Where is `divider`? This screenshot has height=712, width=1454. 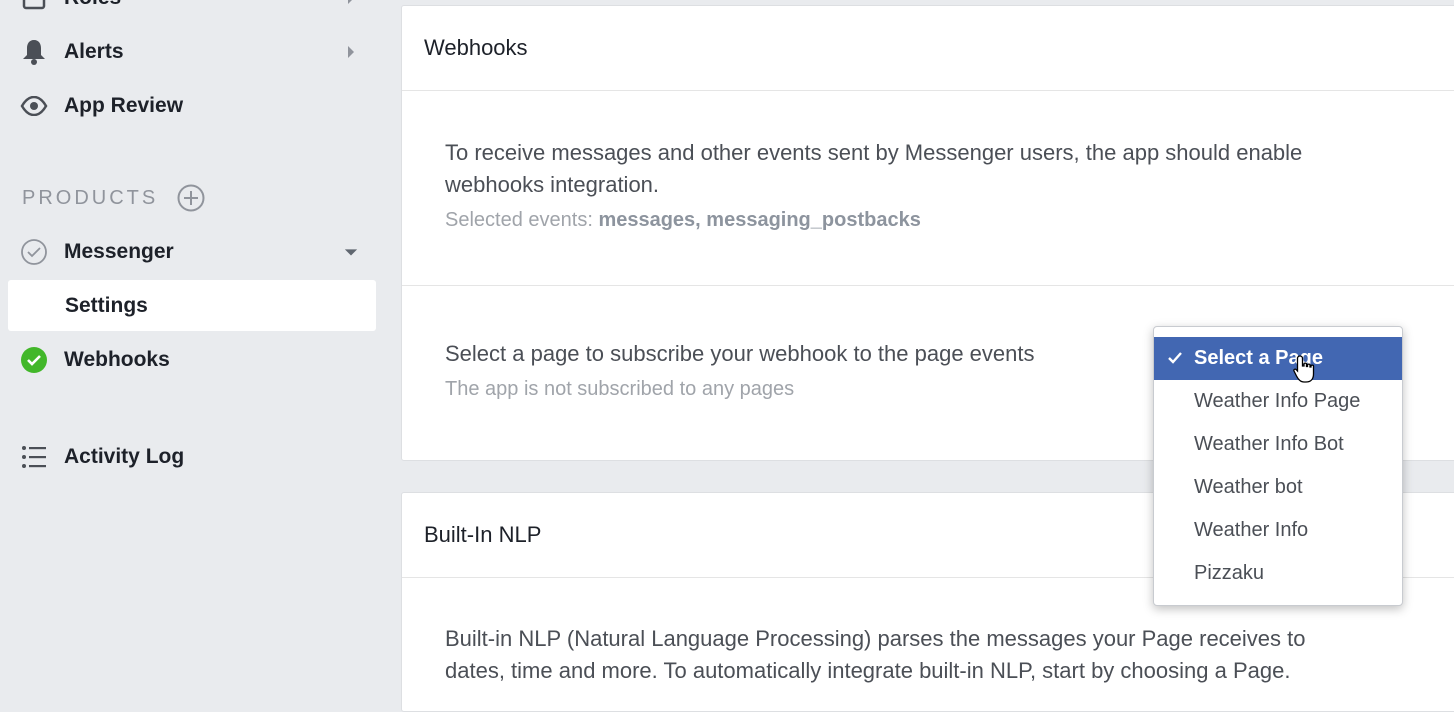
divider is located at coordinates (928, 285).